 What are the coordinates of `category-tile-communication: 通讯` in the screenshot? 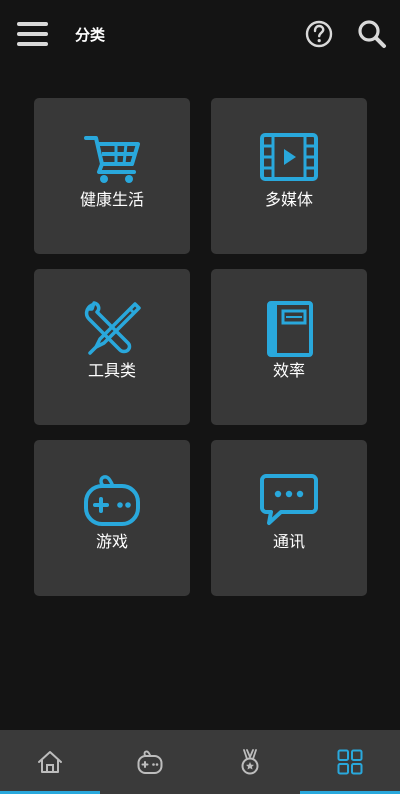 It's located at (289, 518).